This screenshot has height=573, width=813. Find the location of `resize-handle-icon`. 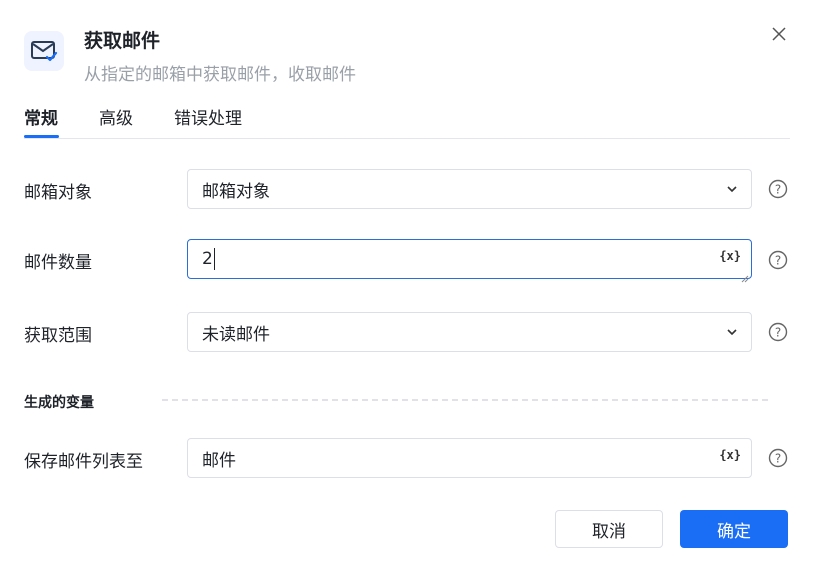

resize-handle-icon is located at coordinates (745, 275).